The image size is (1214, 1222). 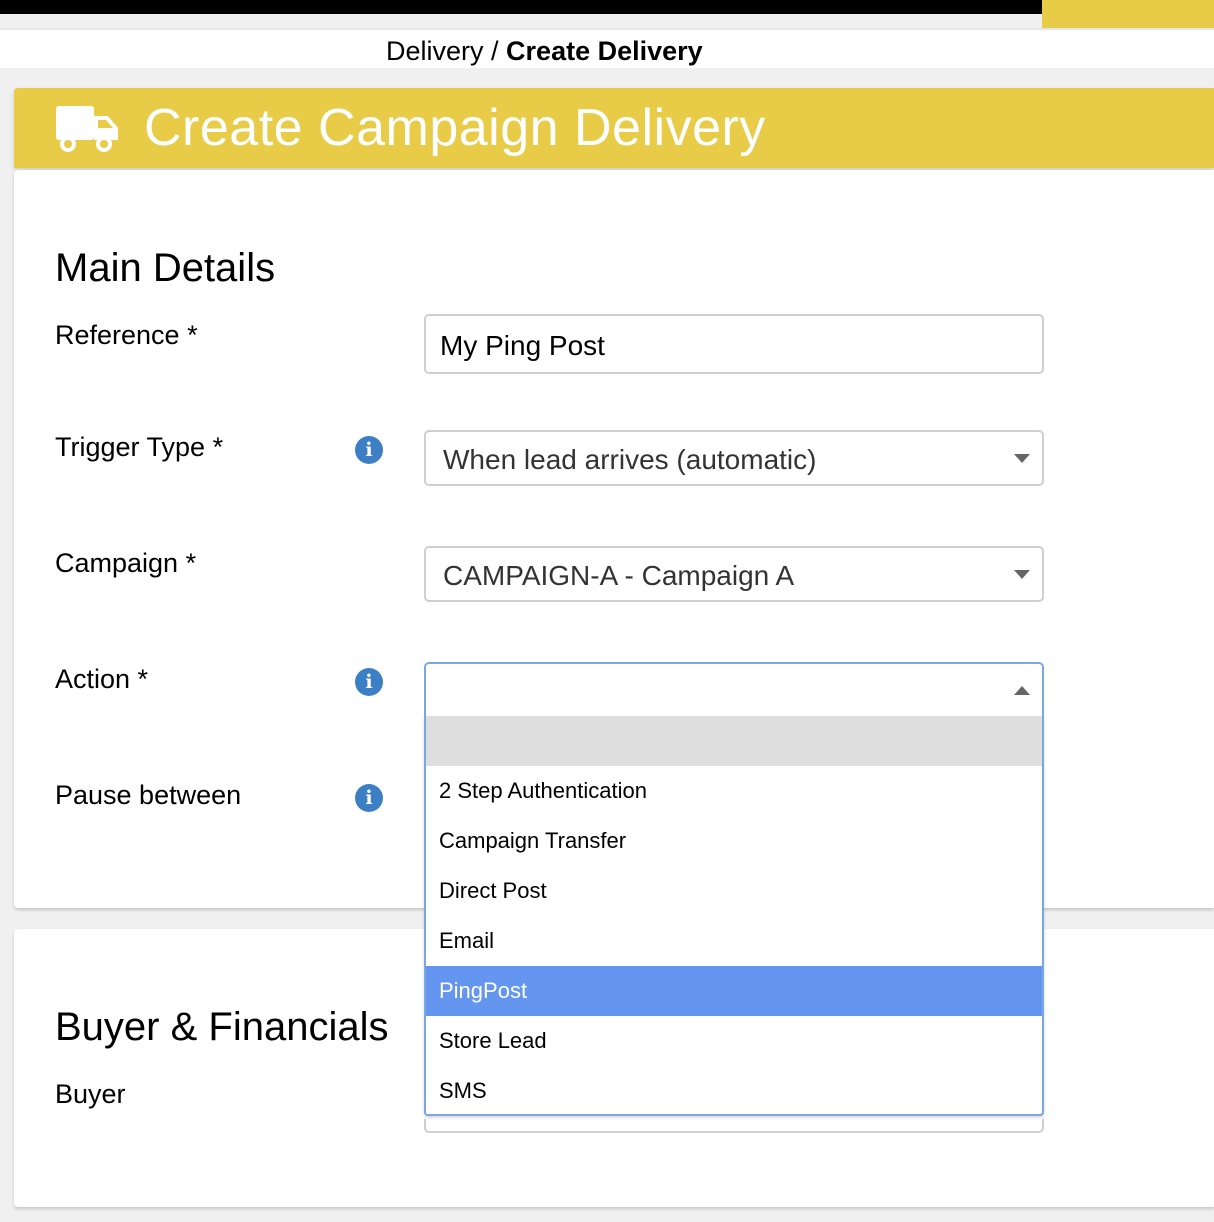 I want to click on reference-label: Reference *, so click(x=126, y=335).